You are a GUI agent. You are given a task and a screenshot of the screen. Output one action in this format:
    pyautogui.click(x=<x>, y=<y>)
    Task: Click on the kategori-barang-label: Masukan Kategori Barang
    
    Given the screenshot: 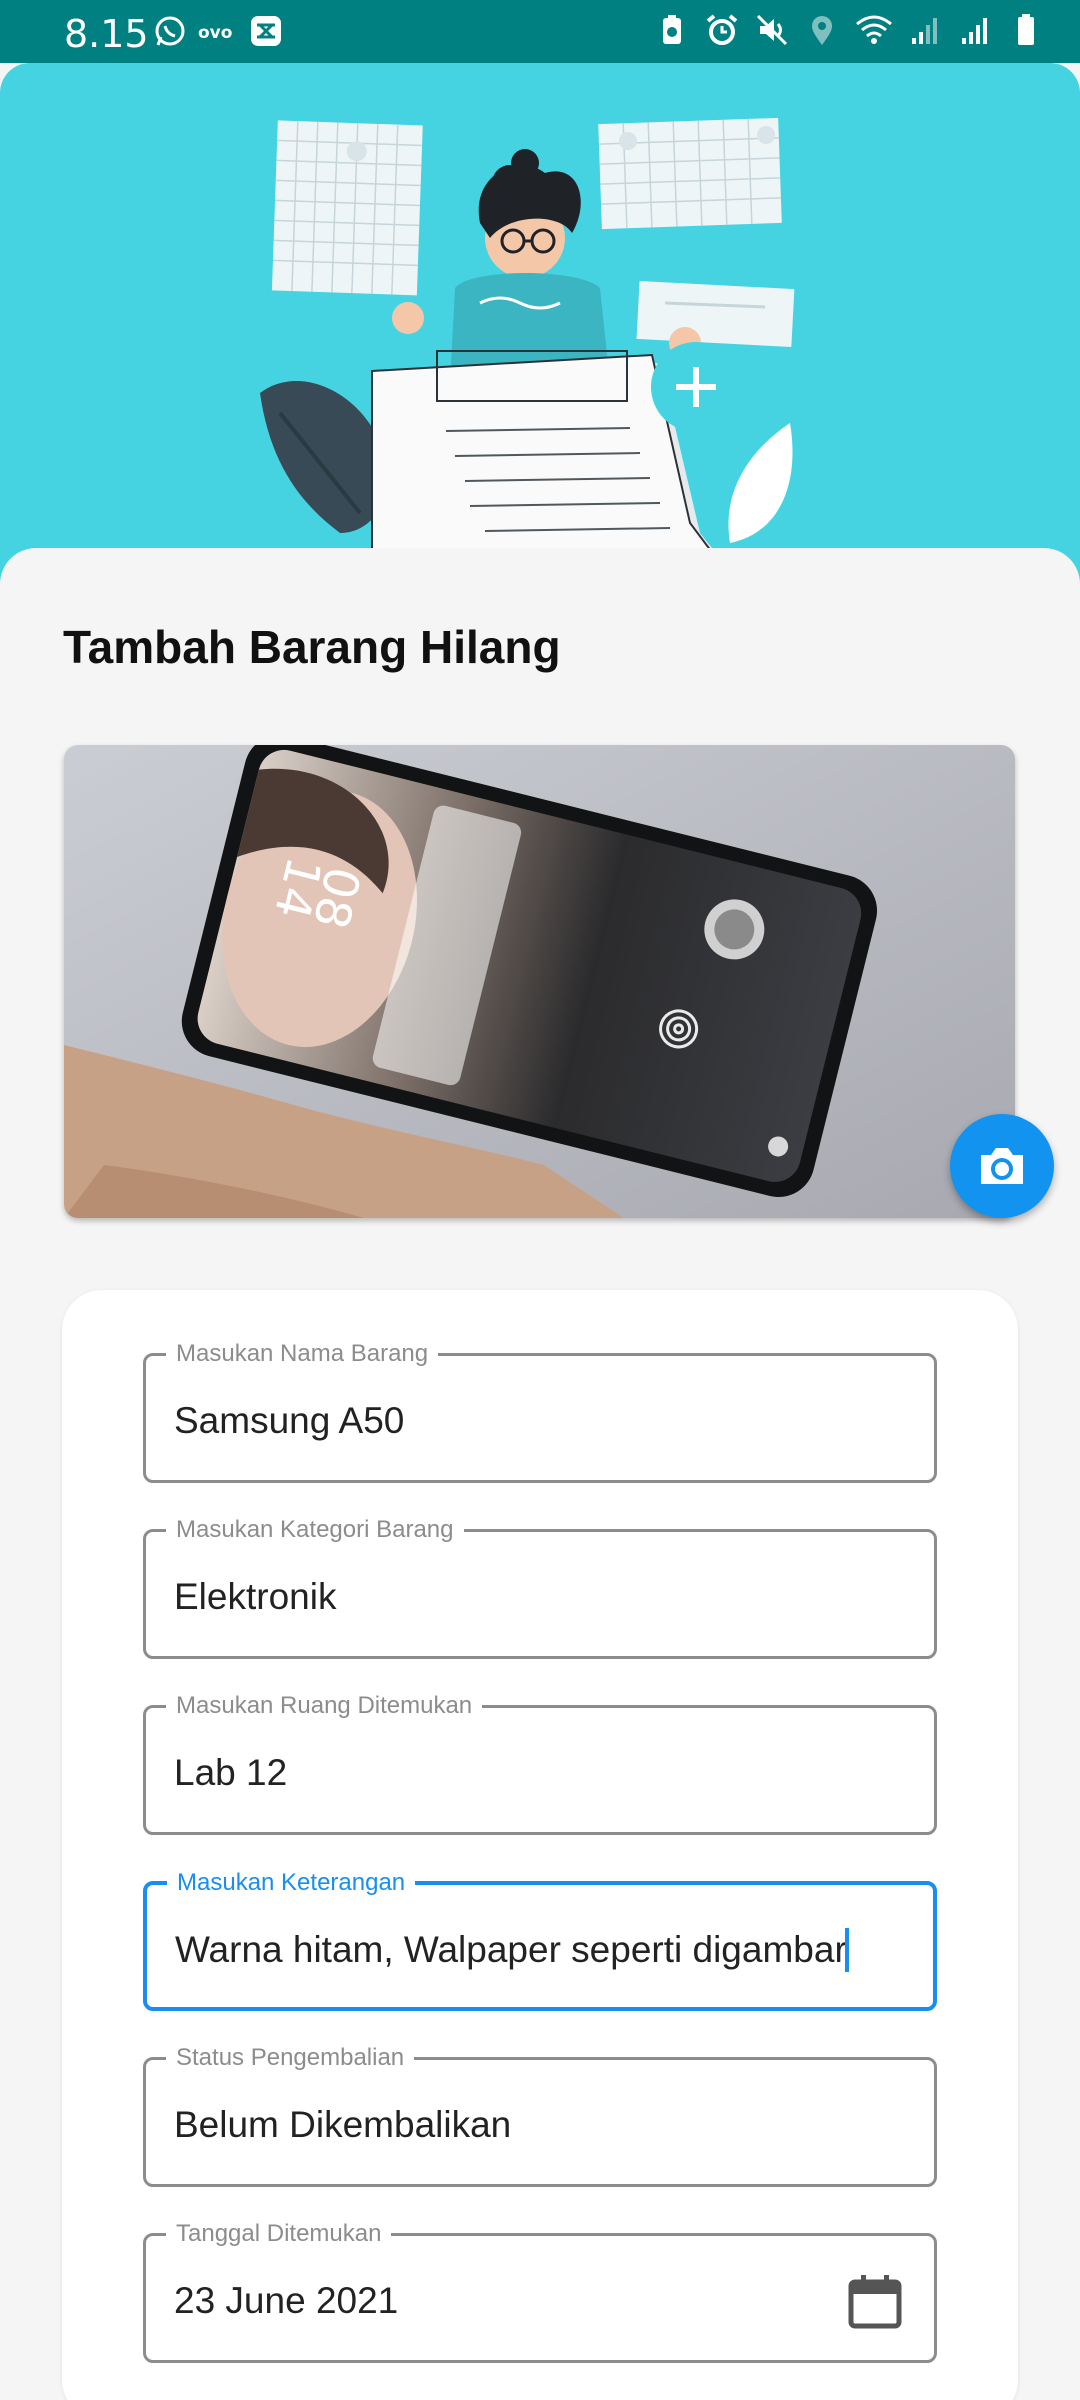 What is the action you would take?
    pyautogui.click(x=315, y=1530)
    